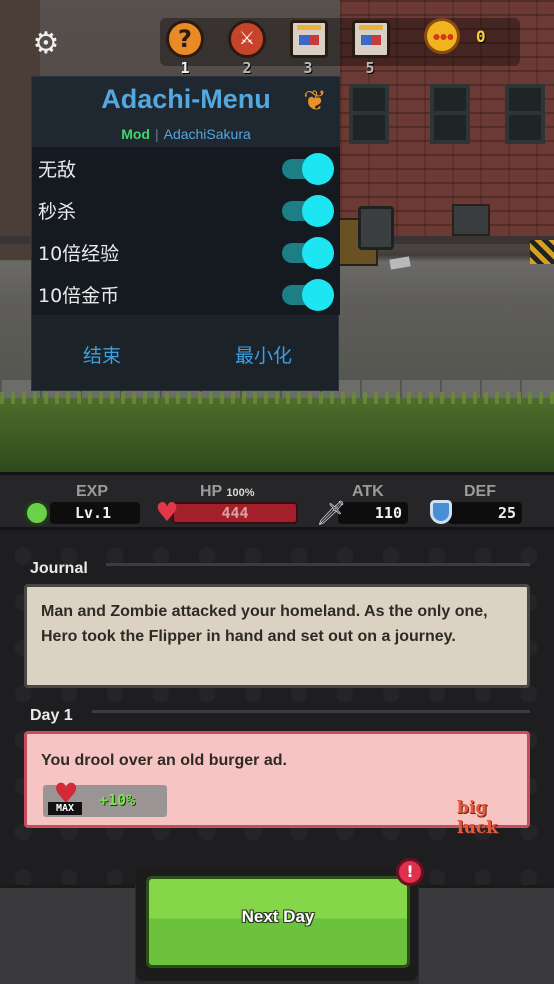  Describe the element at coordinates (485, 513) in the screenshot. I see `def-value: 25` at that location.